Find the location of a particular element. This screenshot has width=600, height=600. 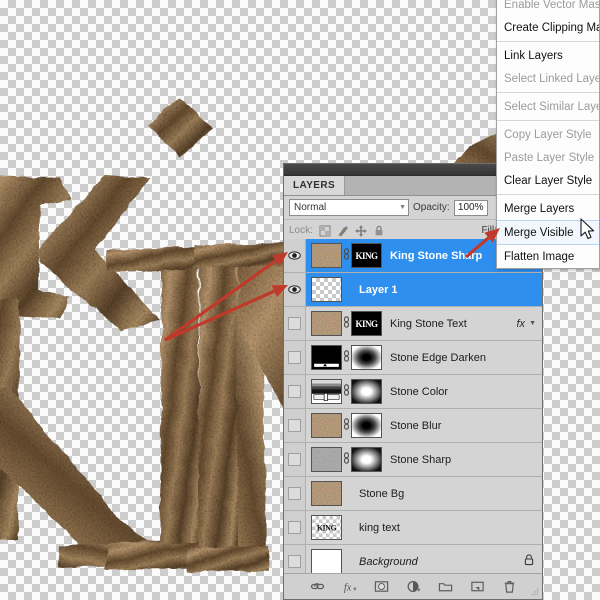

menu-item-copy-layer-style: Copy Layer Style is located at coordinates (548, 134).